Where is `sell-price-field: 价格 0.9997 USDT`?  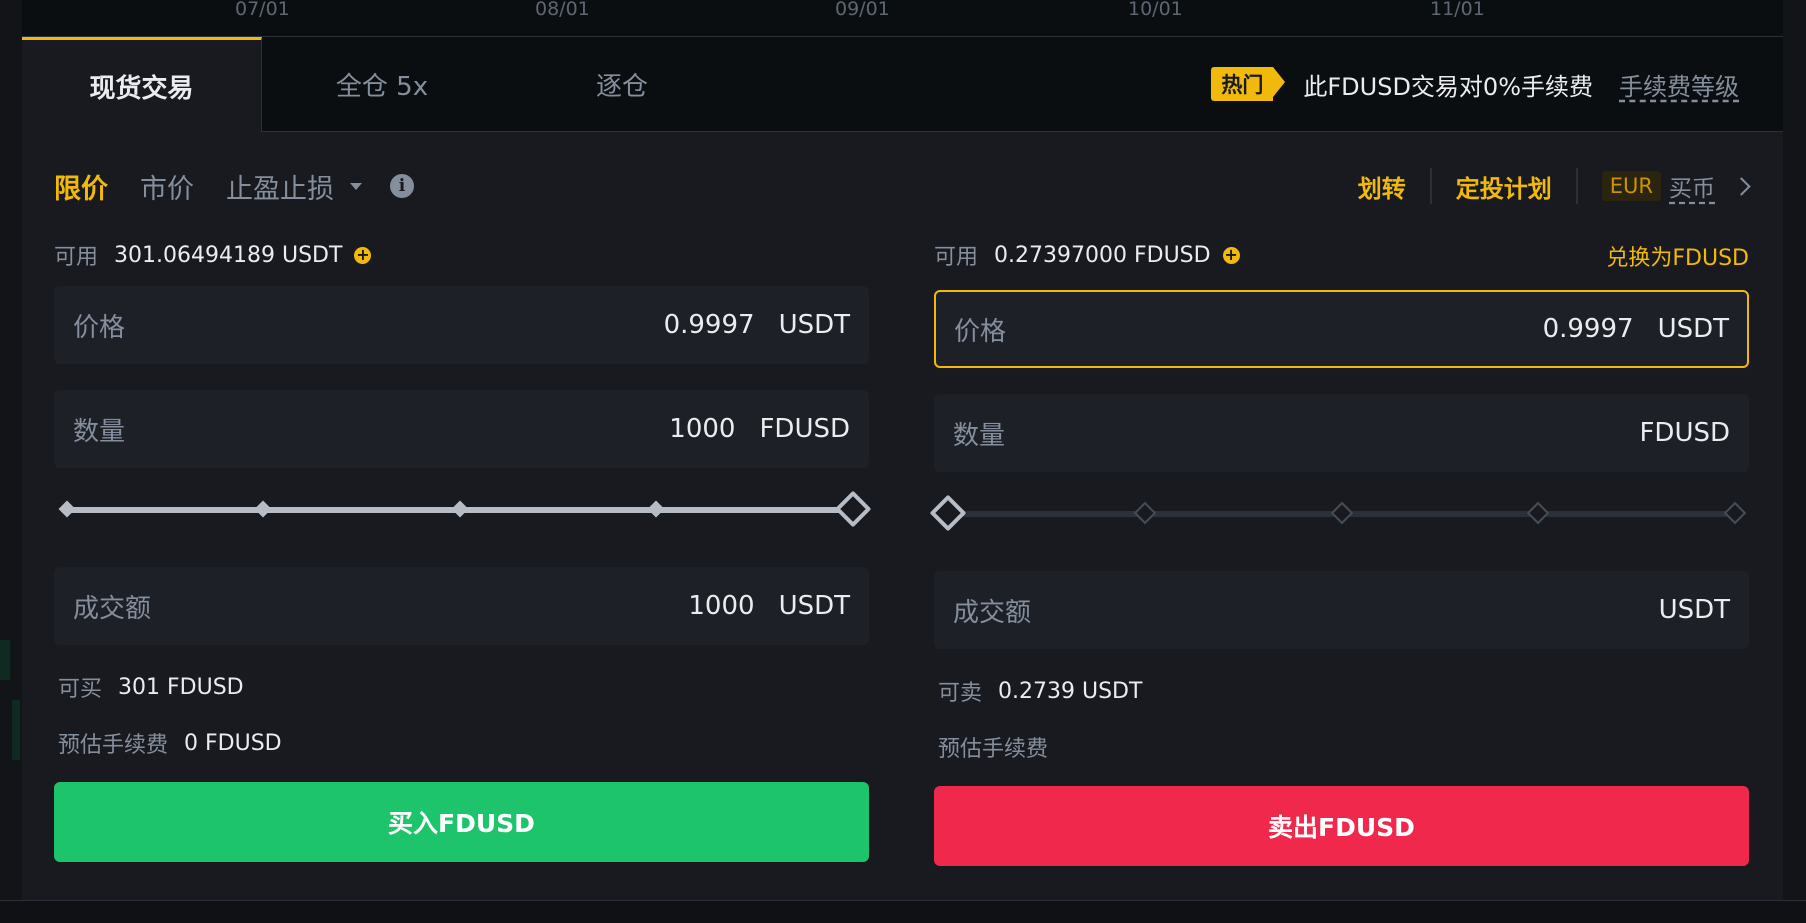
sell-price-field: 价格 0.9997 USDT is located at coordinates (1341, 329).